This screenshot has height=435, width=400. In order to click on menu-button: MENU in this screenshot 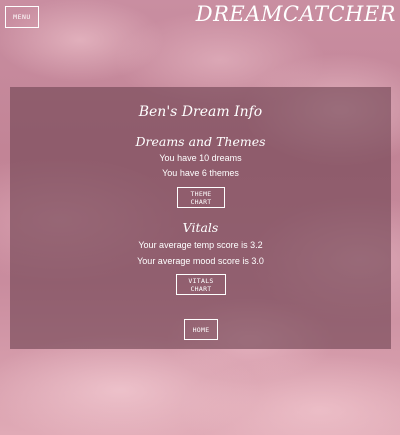, I will do `click(22, 17)`.